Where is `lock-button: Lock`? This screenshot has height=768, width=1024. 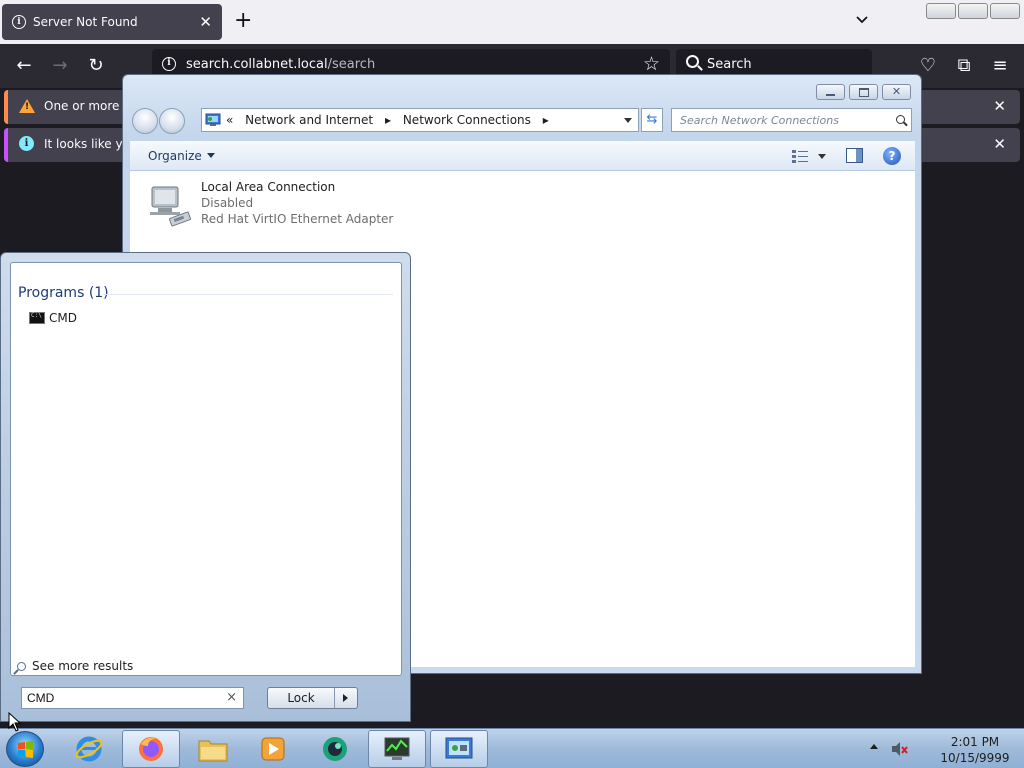 lock-button: Lock is located at coordinates (312, 698).